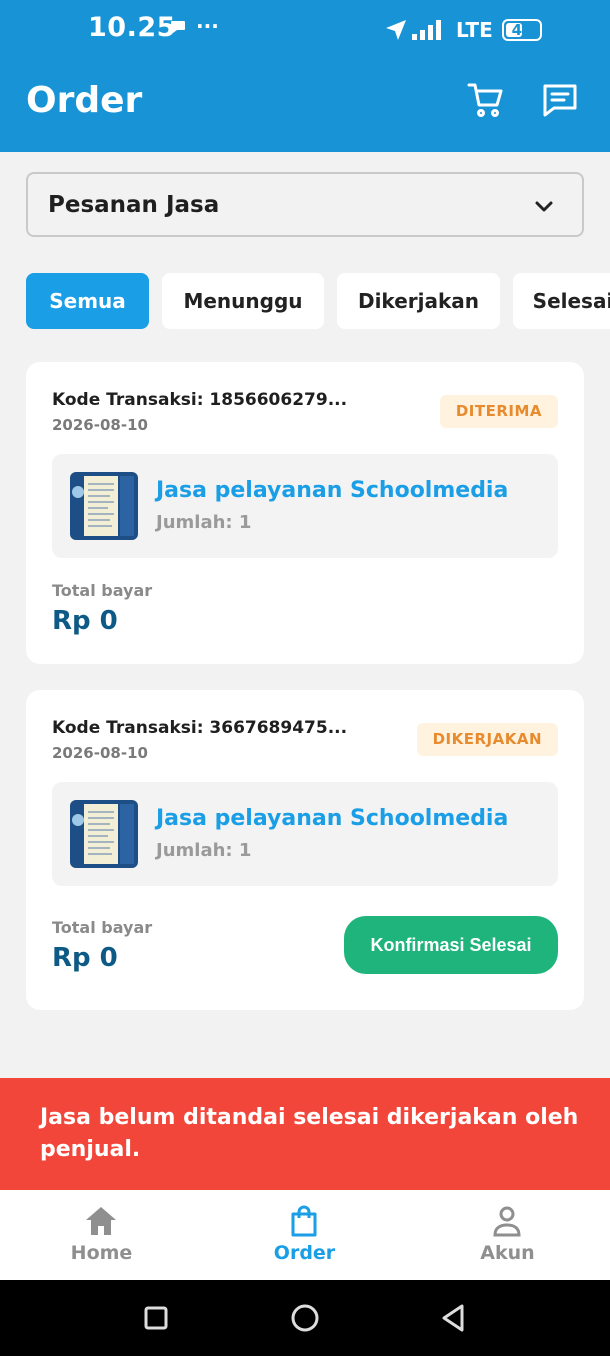 The height and width of the screenshot is (1356, 610). I want to click on shopping-bag-icon, so click(304, 1221).